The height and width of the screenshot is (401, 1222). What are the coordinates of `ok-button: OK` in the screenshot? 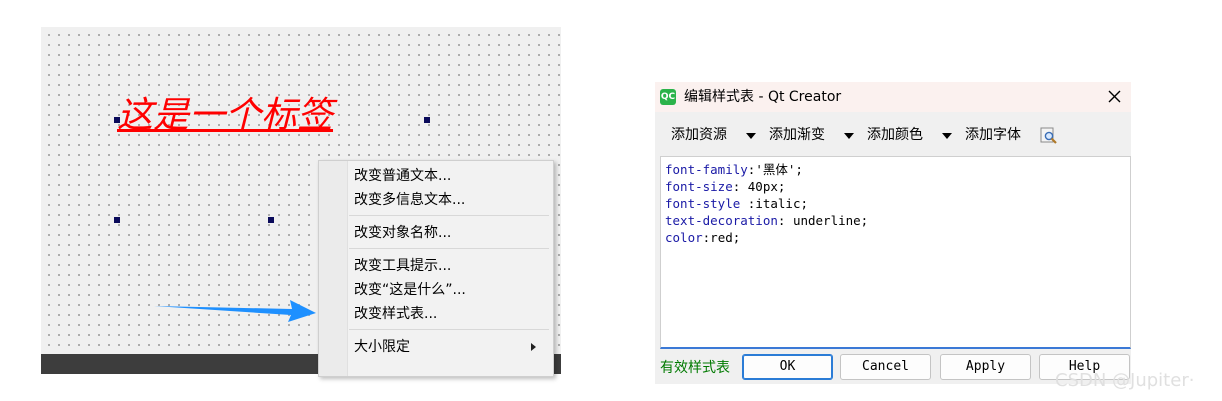 It's located at (787, 367).